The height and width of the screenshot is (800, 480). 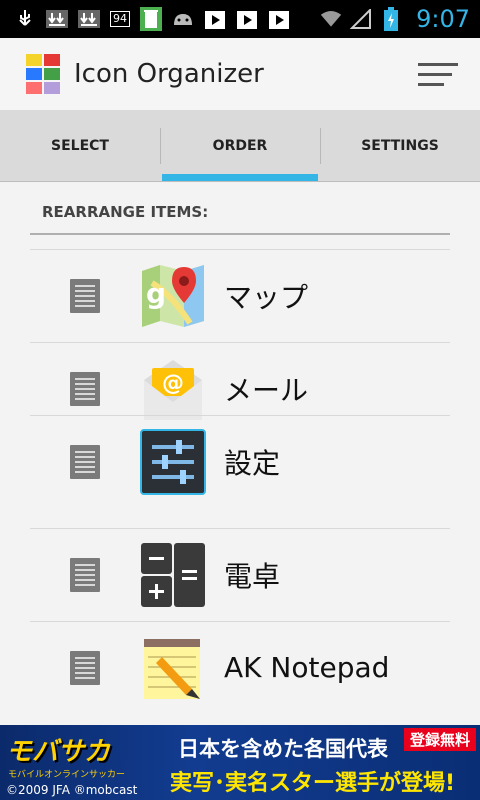 I want to click on status-bar: 94 9:07, so click(x=240, y=19).